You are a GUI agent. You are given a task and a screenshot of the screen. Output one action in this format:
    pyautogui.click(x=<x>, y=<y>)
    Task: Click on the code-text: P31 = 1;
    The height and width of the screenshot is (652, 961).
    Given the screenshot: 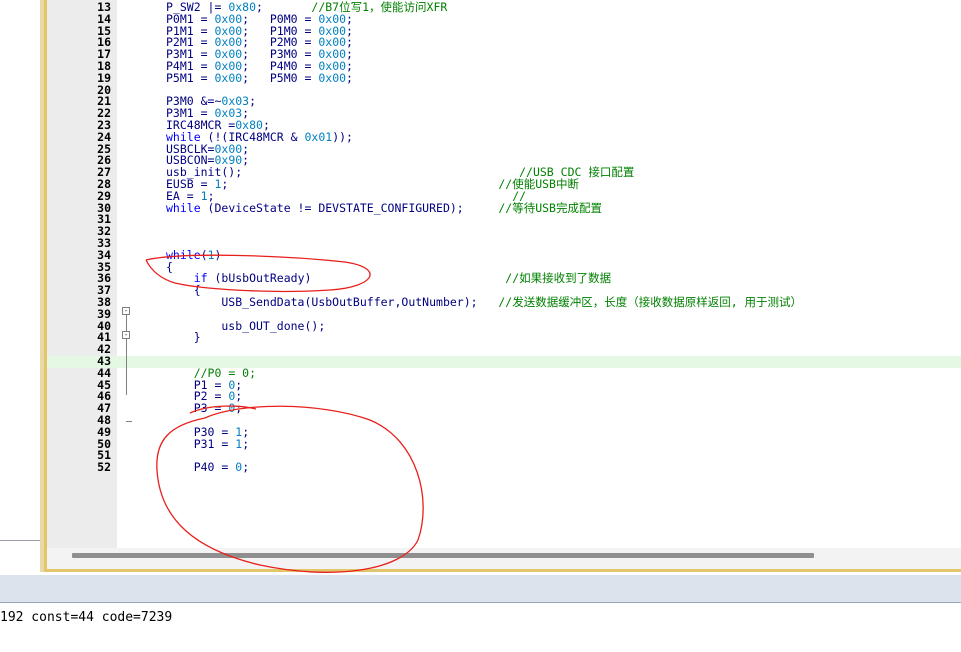 What is the action you would take?
    pyautogui.click(x=208, y=443)
    